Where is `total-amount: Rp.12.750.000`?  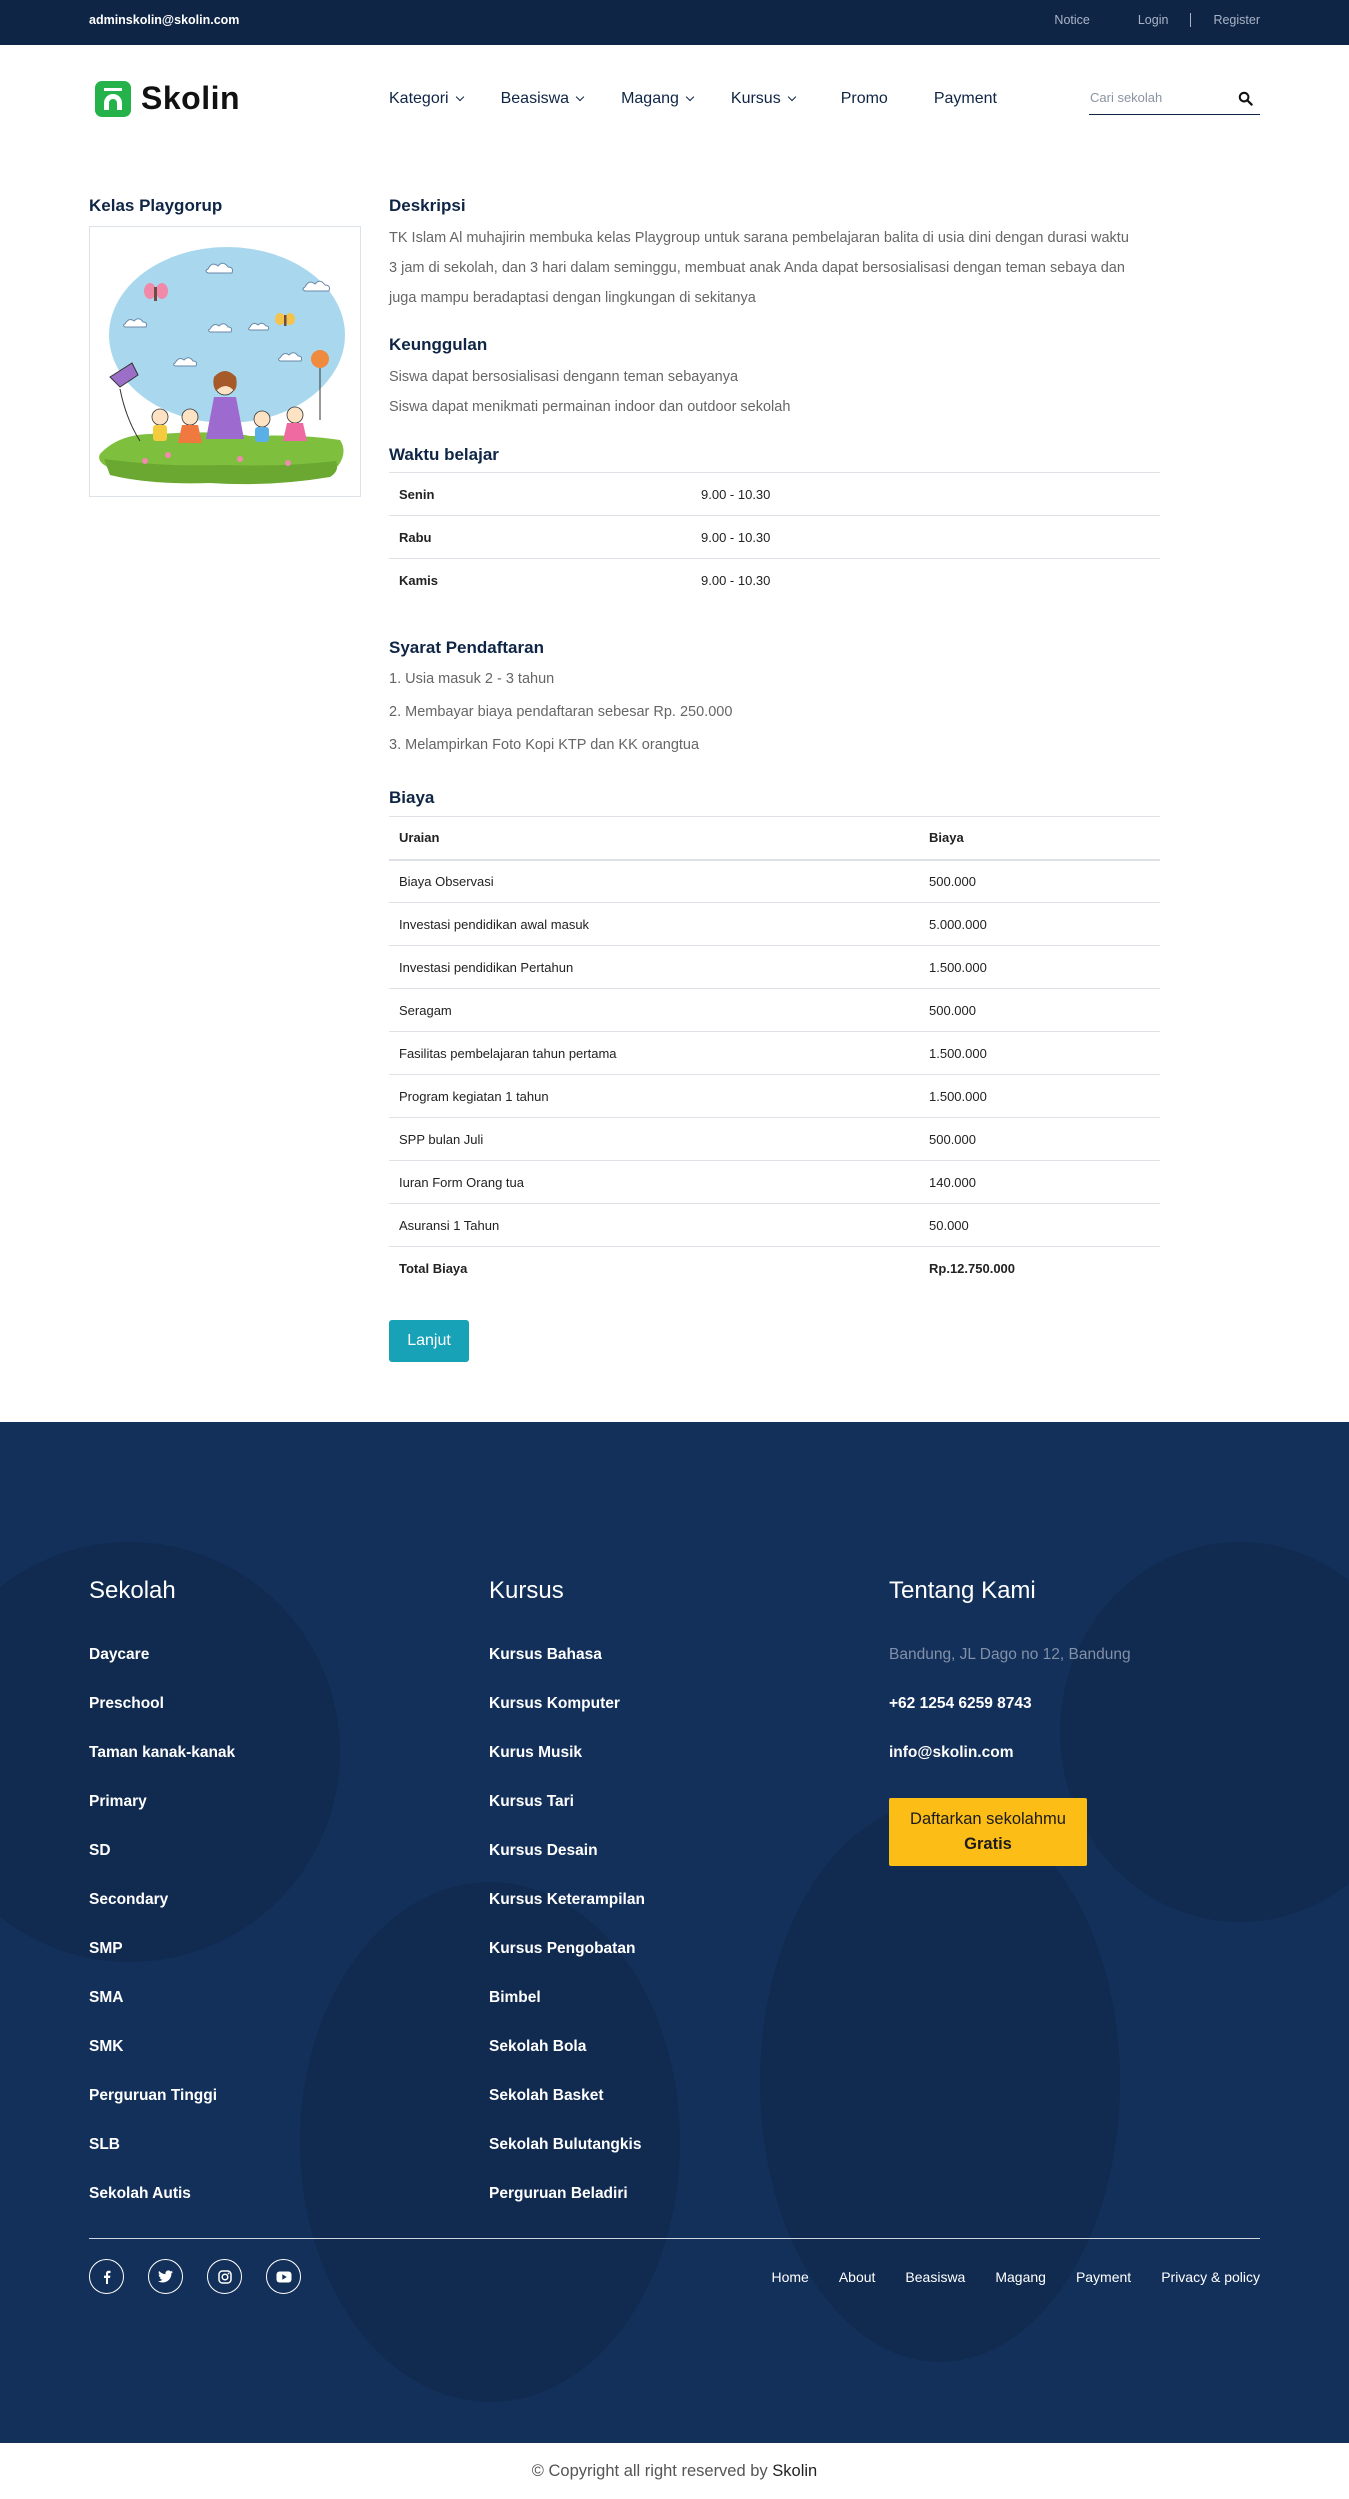
total-amount: Rp.12.750.000 is located at coordinates (1039, 1268).